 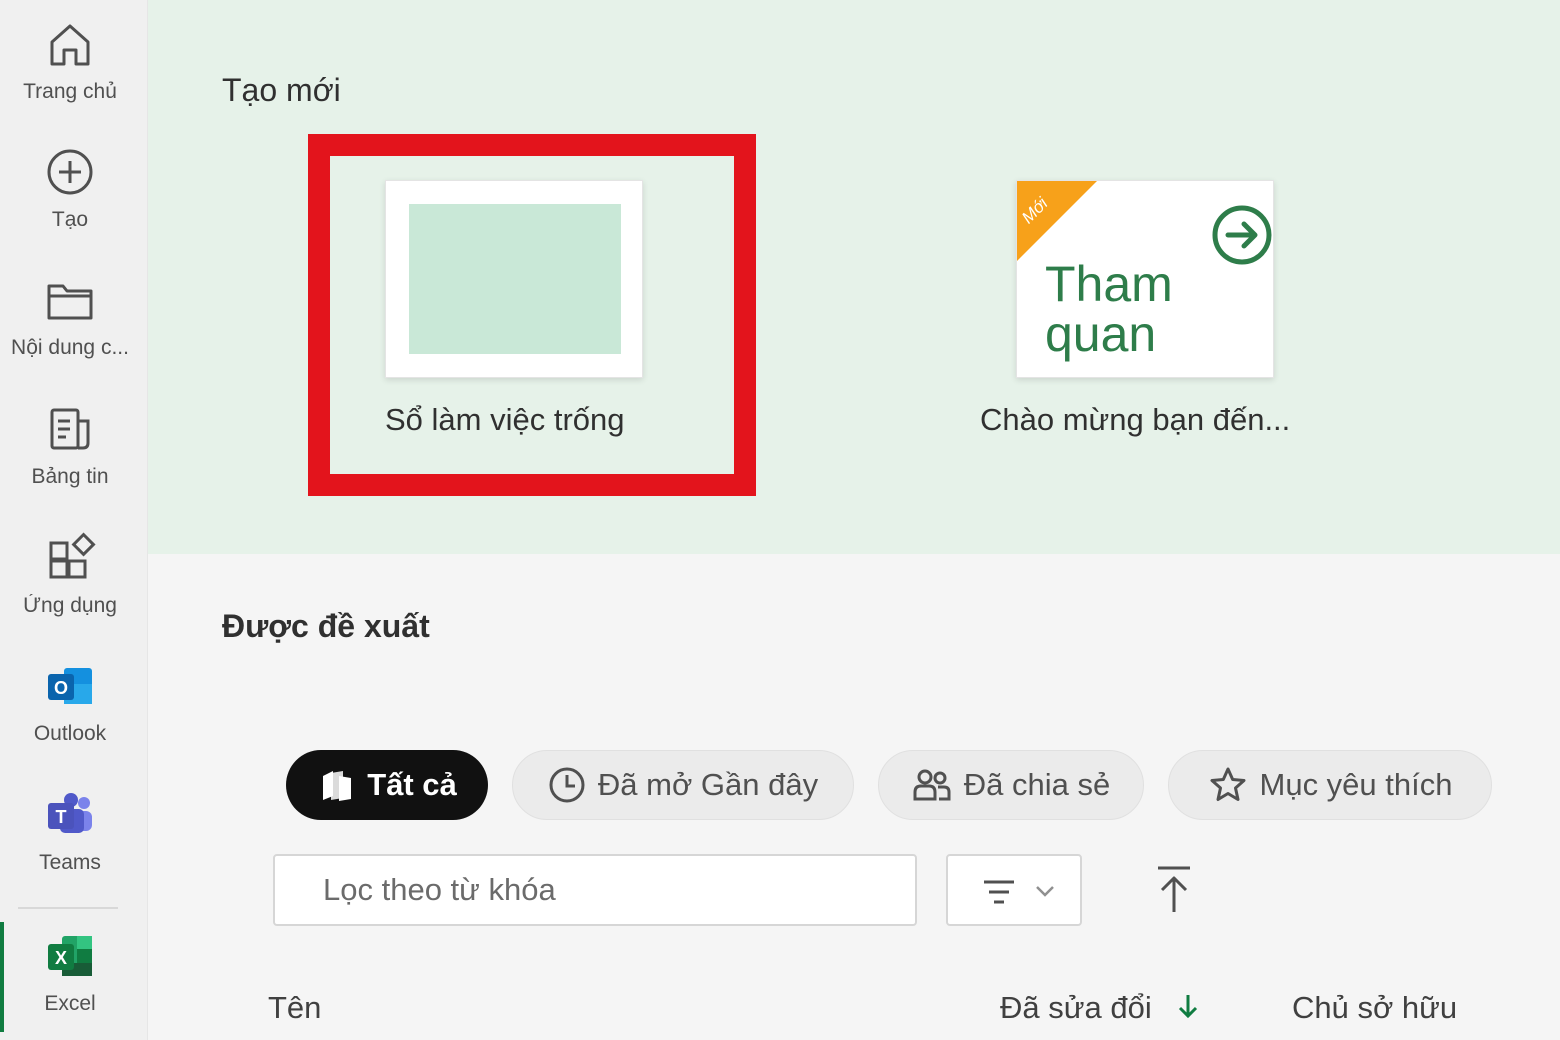 I want to click on filter-options-dropdown, so click(x=1014, y=890).